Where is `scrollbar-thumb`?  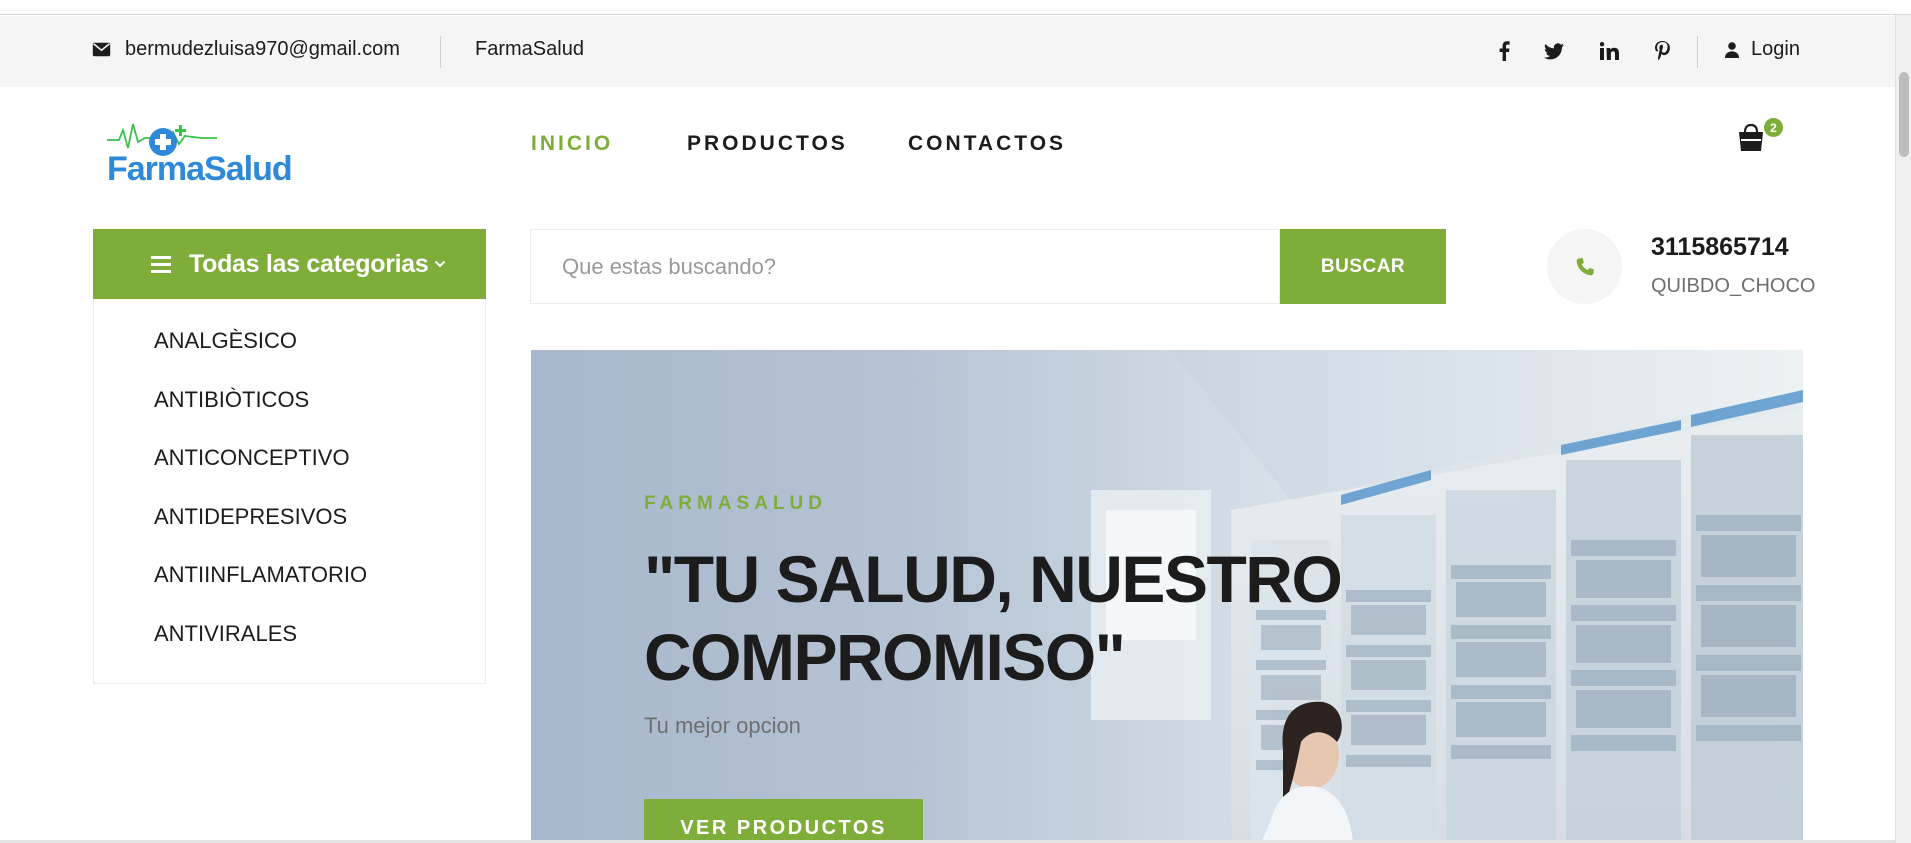 scrollbar-thumb is located at coordinates (1904, 114).